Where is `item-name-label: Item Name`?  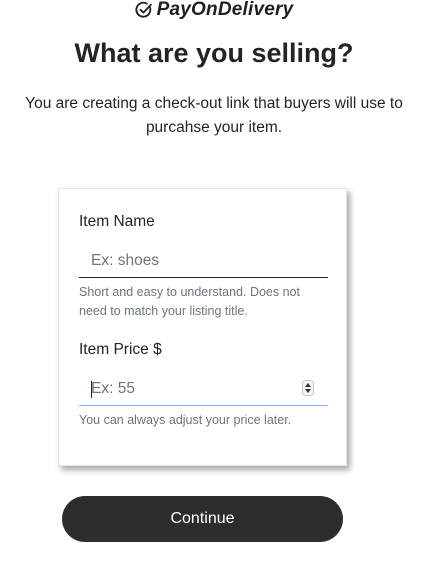
item-name-label: Item Name is located at coordinates (117, 221).